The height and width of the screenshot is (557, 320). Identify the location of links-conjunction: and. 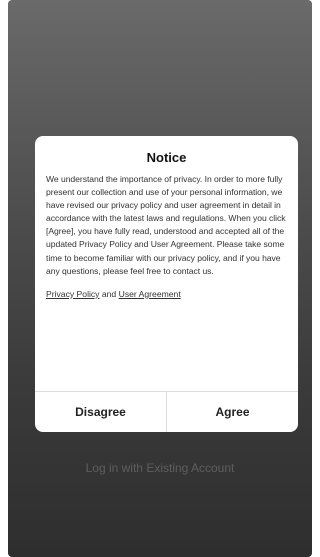
(110, 293).